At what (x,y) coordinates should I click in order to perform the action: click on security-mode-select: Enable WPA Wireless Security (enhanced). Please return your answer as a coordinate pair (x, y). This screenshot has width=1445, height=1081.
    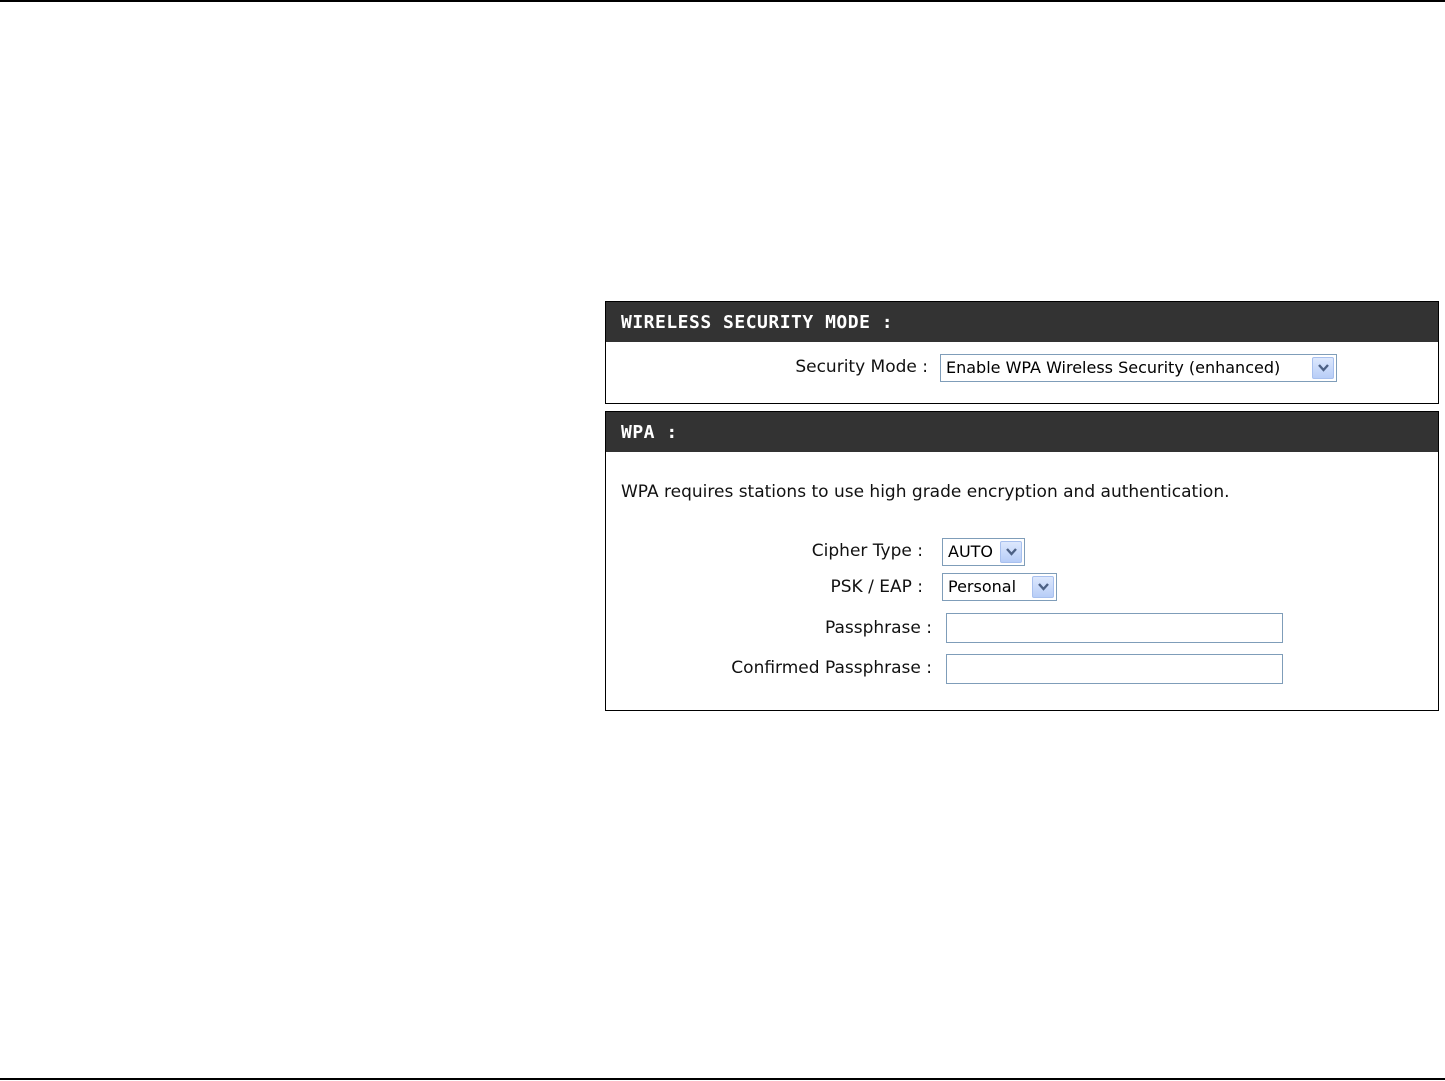
    Looking at the image, I should click on (1138, 368).